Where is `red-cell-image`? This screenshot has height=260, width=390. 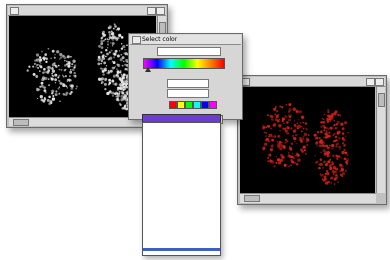 red-cell-image is located at coordinates (305, 144).